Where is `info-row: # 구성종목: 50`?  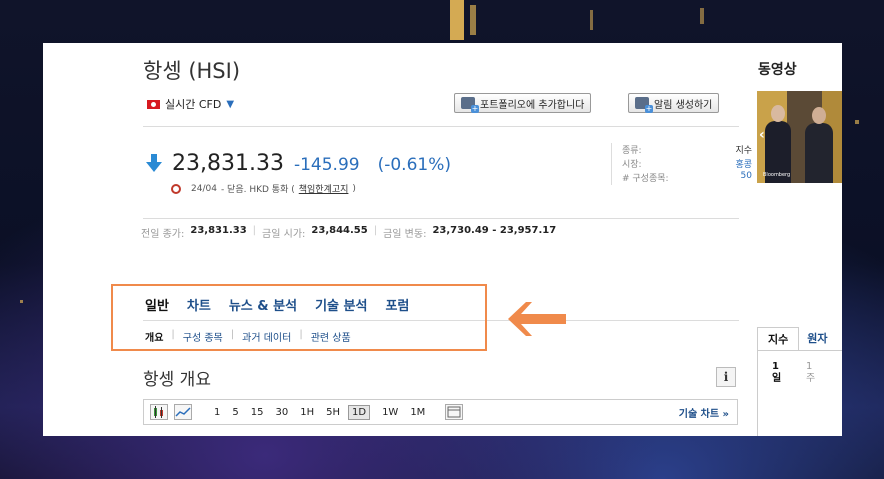 info-row: # 구성종목: 50 is located at coordinates (687, 178).